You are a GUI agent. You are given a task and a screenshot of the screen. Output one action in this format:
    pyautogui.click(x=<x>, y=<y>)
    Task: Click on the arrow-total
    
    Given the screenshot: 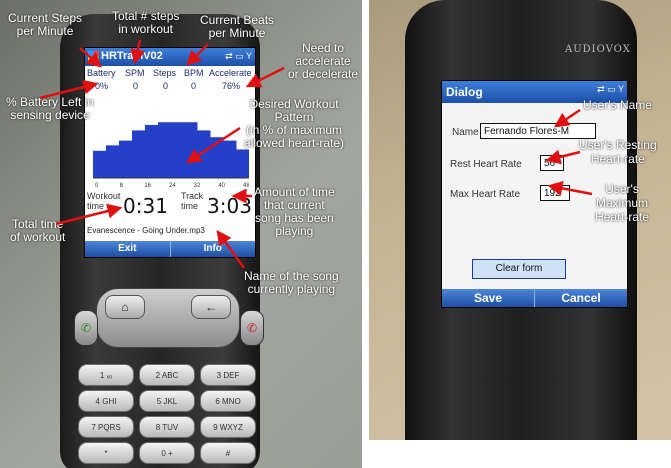 What is the action you would take?
    pyautogui.click(x=89, y=214)
    